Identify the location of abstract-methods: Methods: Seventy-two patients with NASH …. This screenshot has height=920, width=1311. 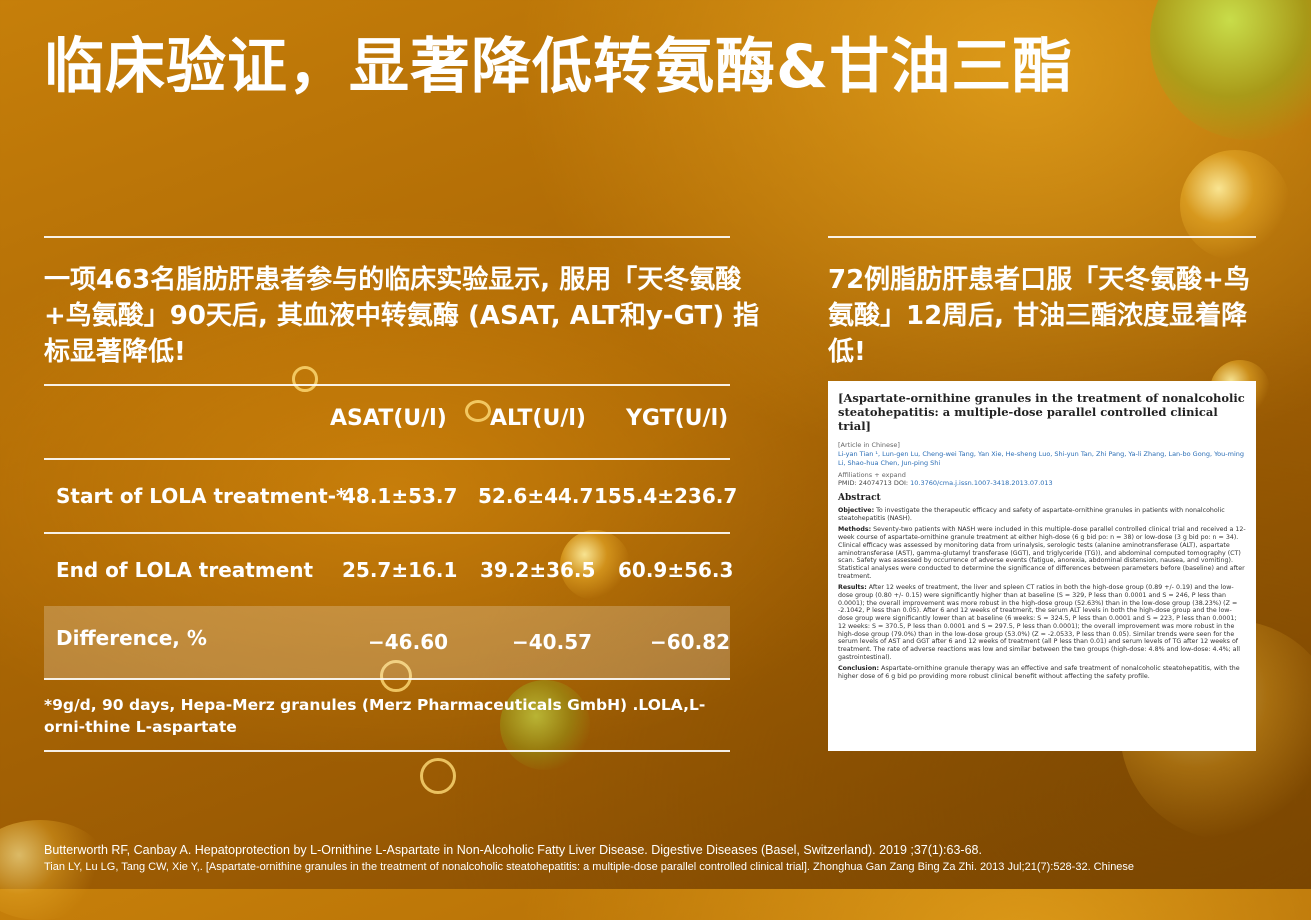
(1042, 553).